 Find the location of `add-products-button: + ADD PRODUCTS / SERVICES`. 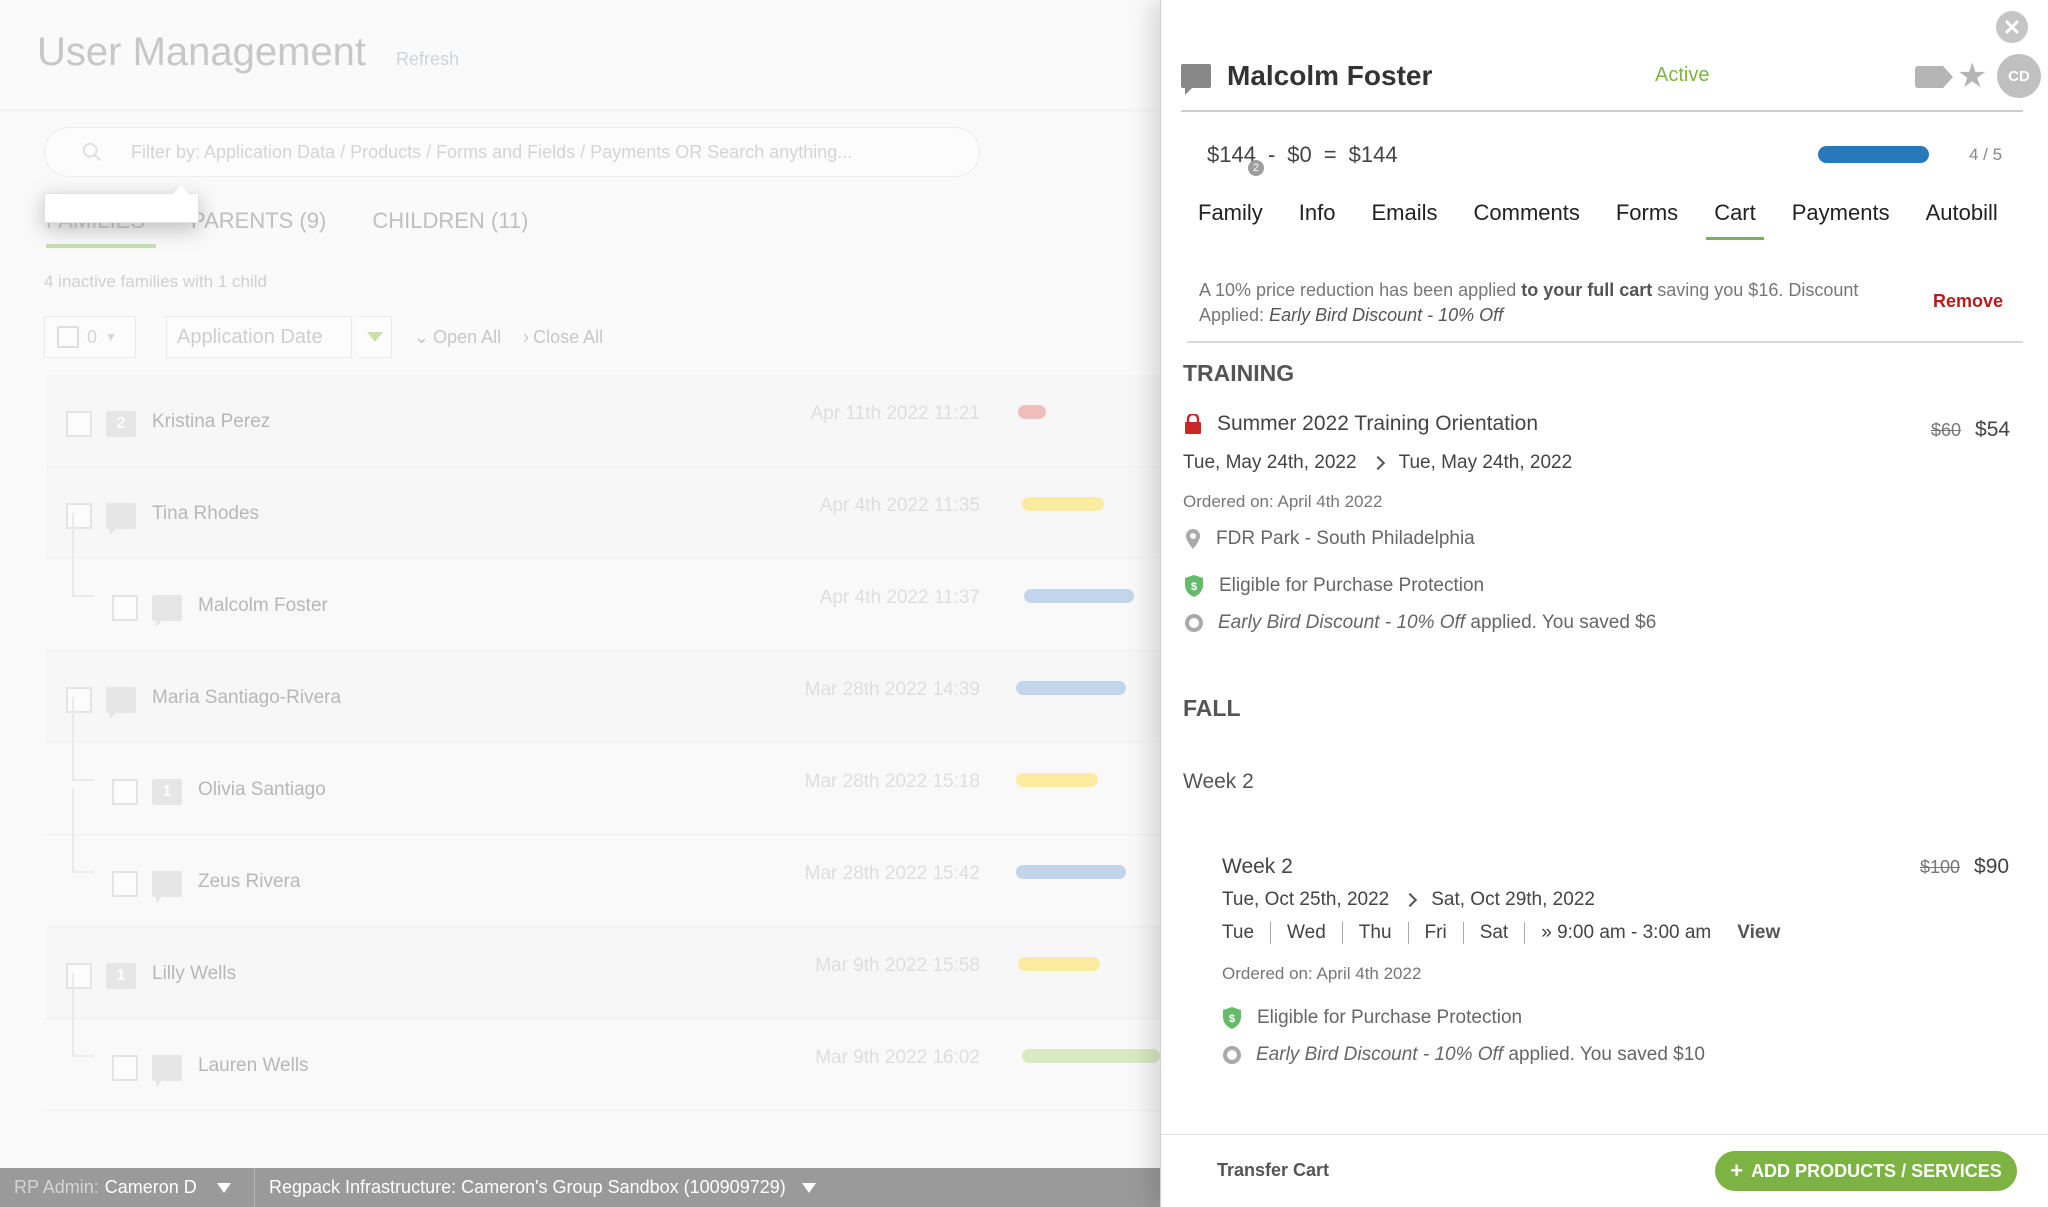

add-products-button: + ADD PRODUCTS / SERVICES is located at coordinates (1866, 1171).